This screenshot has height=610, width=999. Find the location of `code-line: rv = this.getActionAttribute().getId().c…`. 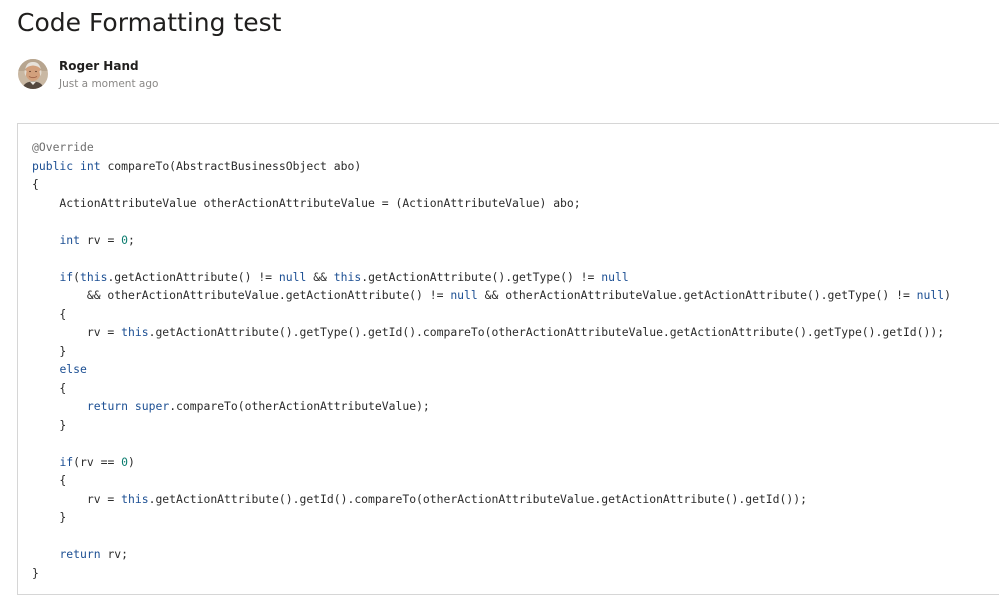

code-line: rv = this.getActionAttribute().getId().c… is located at coordinates (491, 499).